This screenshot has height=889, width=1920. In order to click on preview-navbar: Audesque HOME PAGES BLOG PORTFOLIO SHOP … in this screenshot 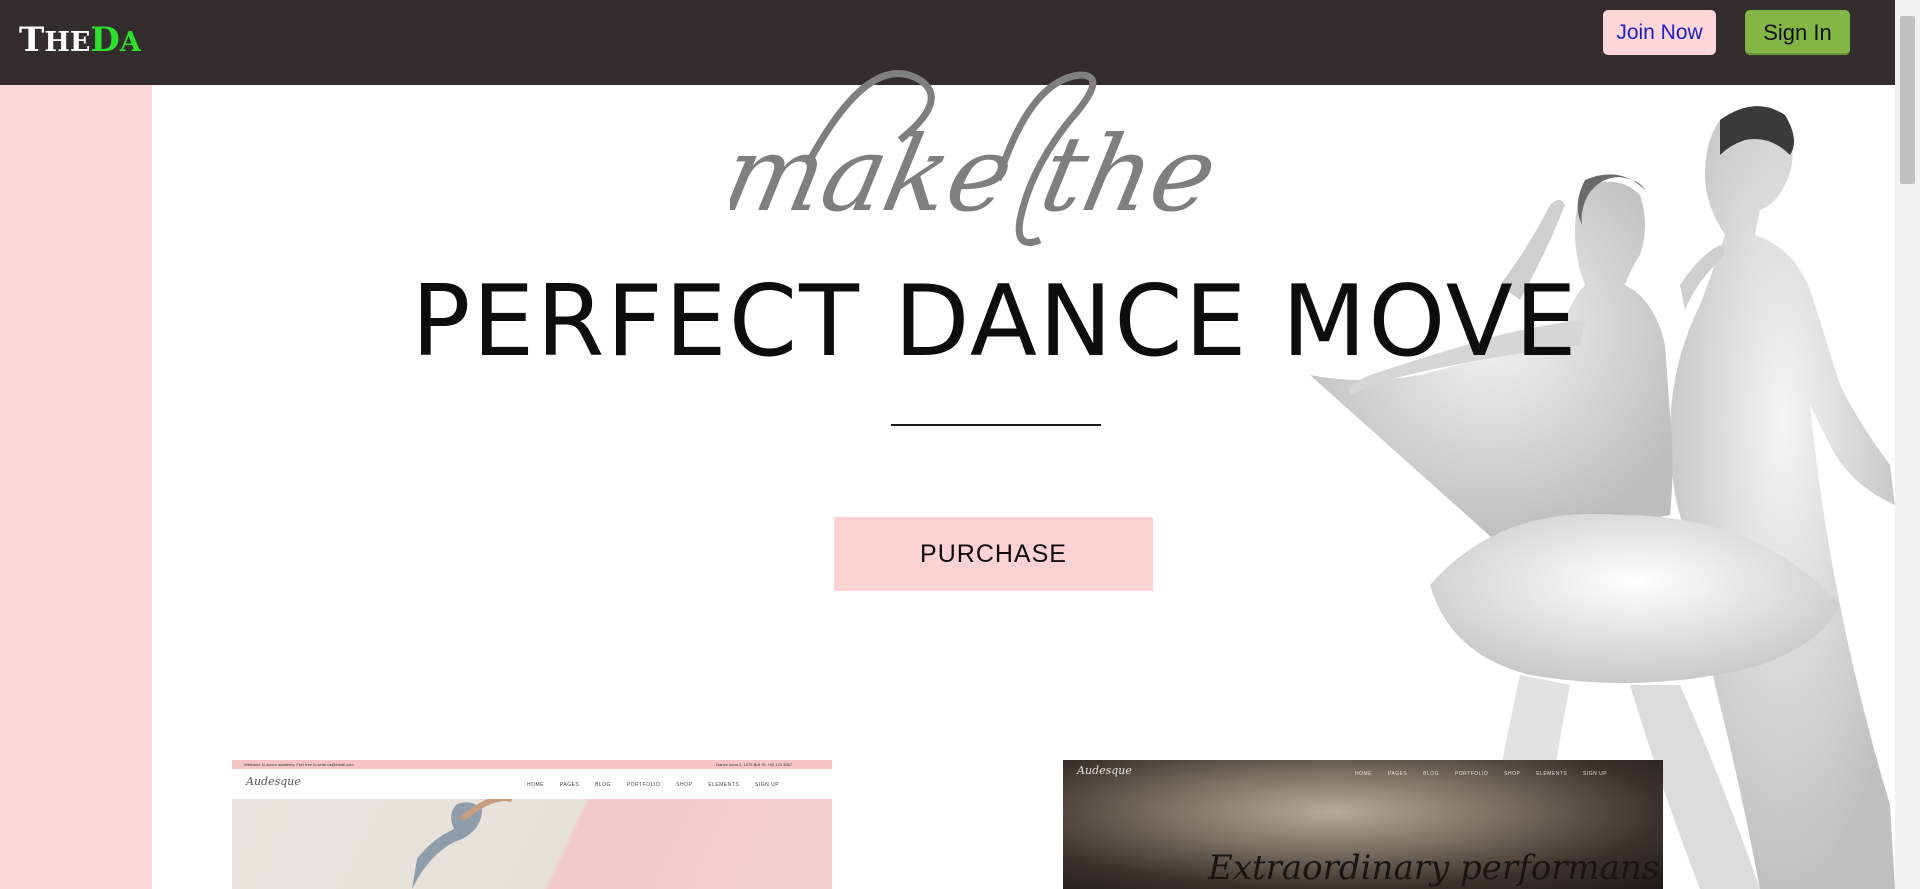, I will do `click(532, 784)`.